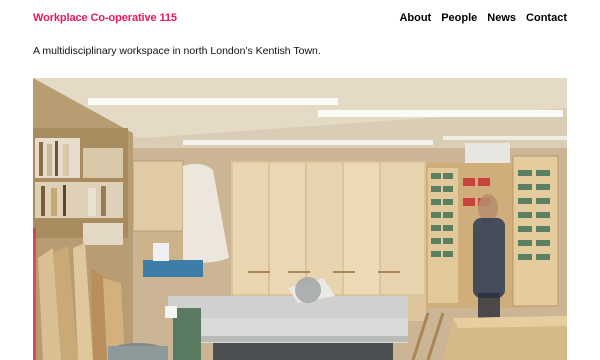 This screenshot has height=360, width=600. What do you see at coordinates (459, 18) in the screenshot?
I see `nav-people-link: People` at bounding box center [459, 18].